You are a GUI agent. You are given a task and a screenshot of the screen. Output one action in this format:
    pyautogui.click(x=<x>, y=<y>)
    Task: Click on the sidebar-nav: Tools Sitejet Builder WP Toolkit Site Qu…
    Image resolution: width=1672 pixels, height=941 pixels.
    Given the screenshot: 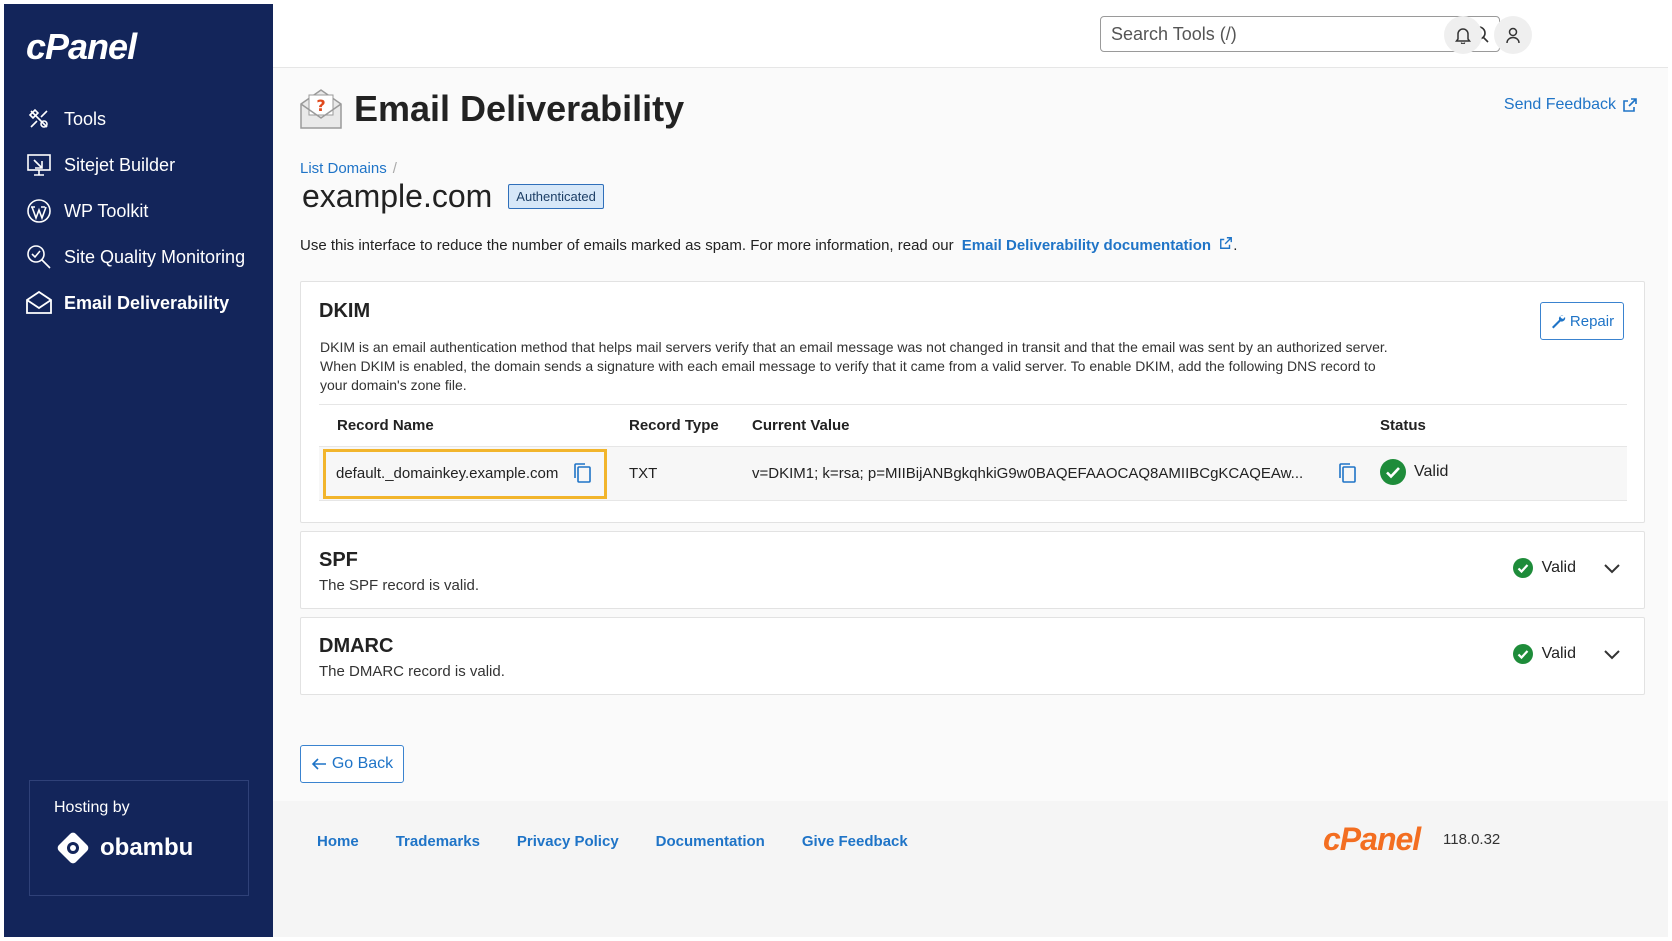 What is the action you would take?
    pyautogui.click(x=138, y=211)
    